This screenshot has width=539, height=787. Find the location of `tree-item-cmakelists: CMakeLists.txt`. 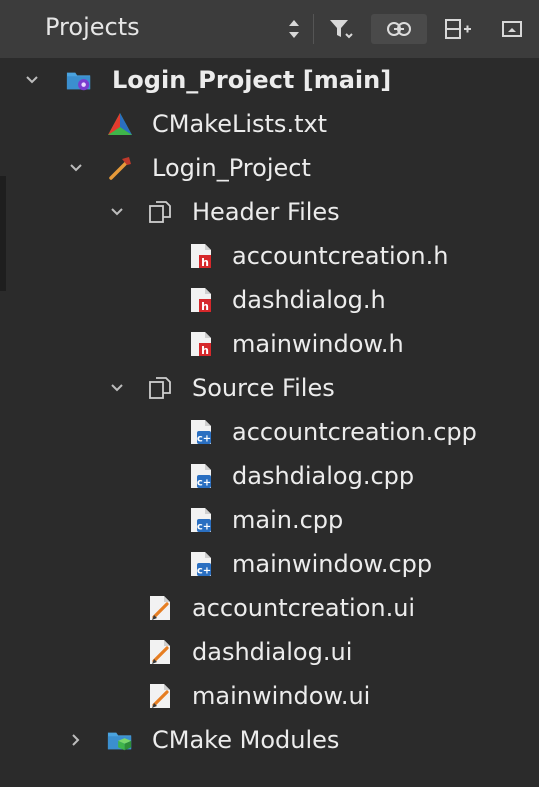

tree-item-cmakelists: CMakeLists.txt is located at coordinates (269, 124).